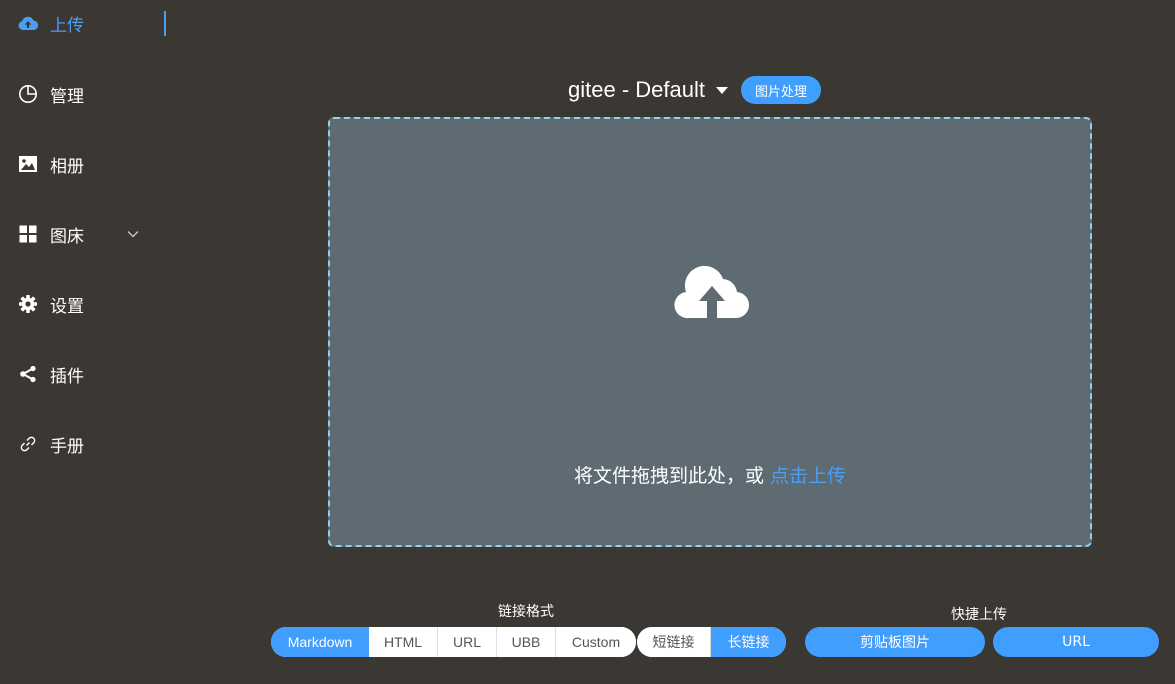 The height and width of the screenshot is (684, 1175). What do you see at coordinates (67, 306) in the screenshot?
I see `sidebar-item-label: 设置` at bounding box center [67, 306].